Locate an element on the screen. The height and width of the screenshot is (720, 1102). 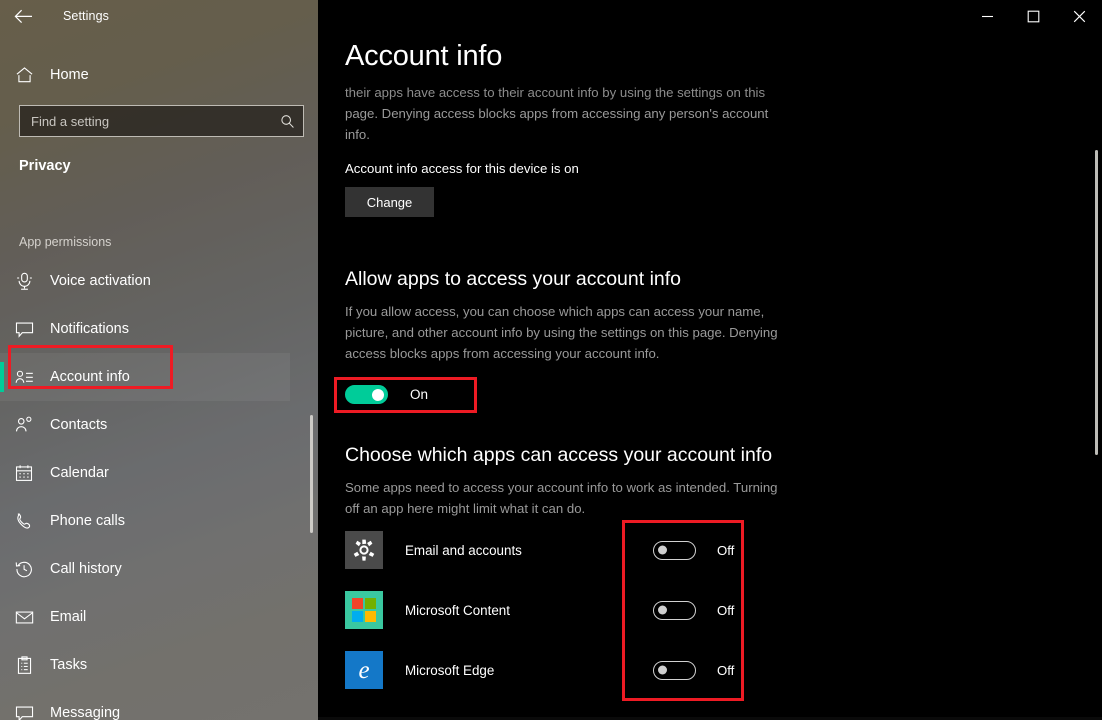
sidebar-home-label: Home is located at coordinates (69, 75).